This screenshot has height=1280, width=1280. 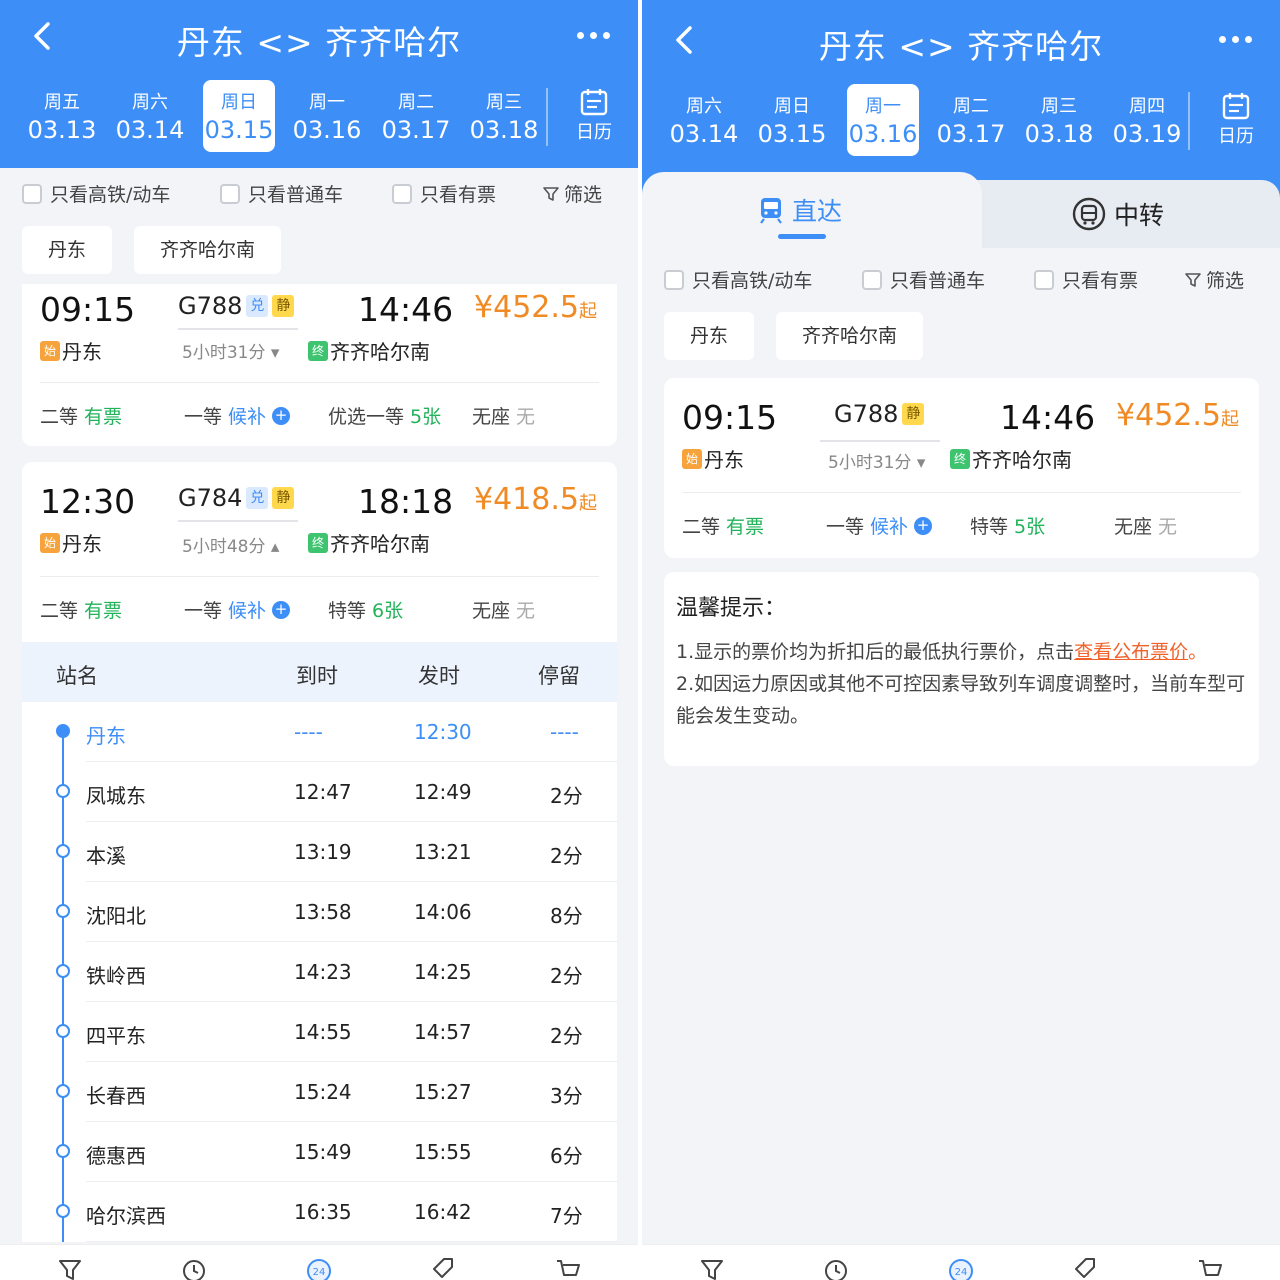 I want to click on train-number: G784 兑静, so click(x=236, y=498).